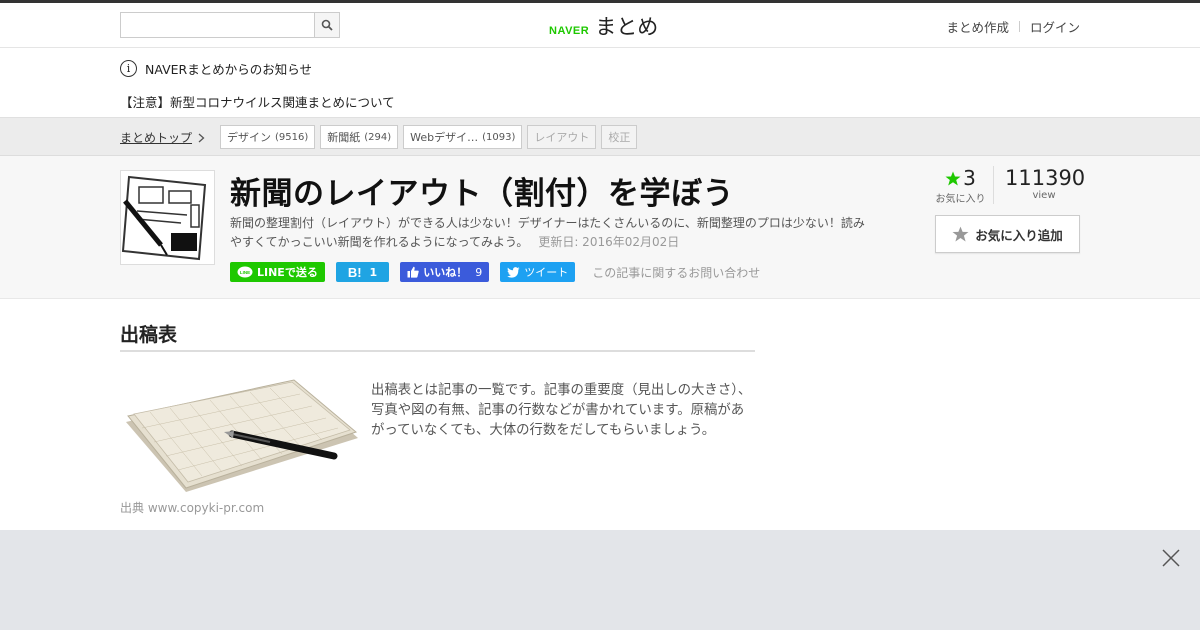 This screenshot has width=1200, height=630. What do you see at coordinates (228, 69) in the screenshot?
I see `notice-title-text: NAVERまとめからのお知らせ` at bounding box center [228, 69].